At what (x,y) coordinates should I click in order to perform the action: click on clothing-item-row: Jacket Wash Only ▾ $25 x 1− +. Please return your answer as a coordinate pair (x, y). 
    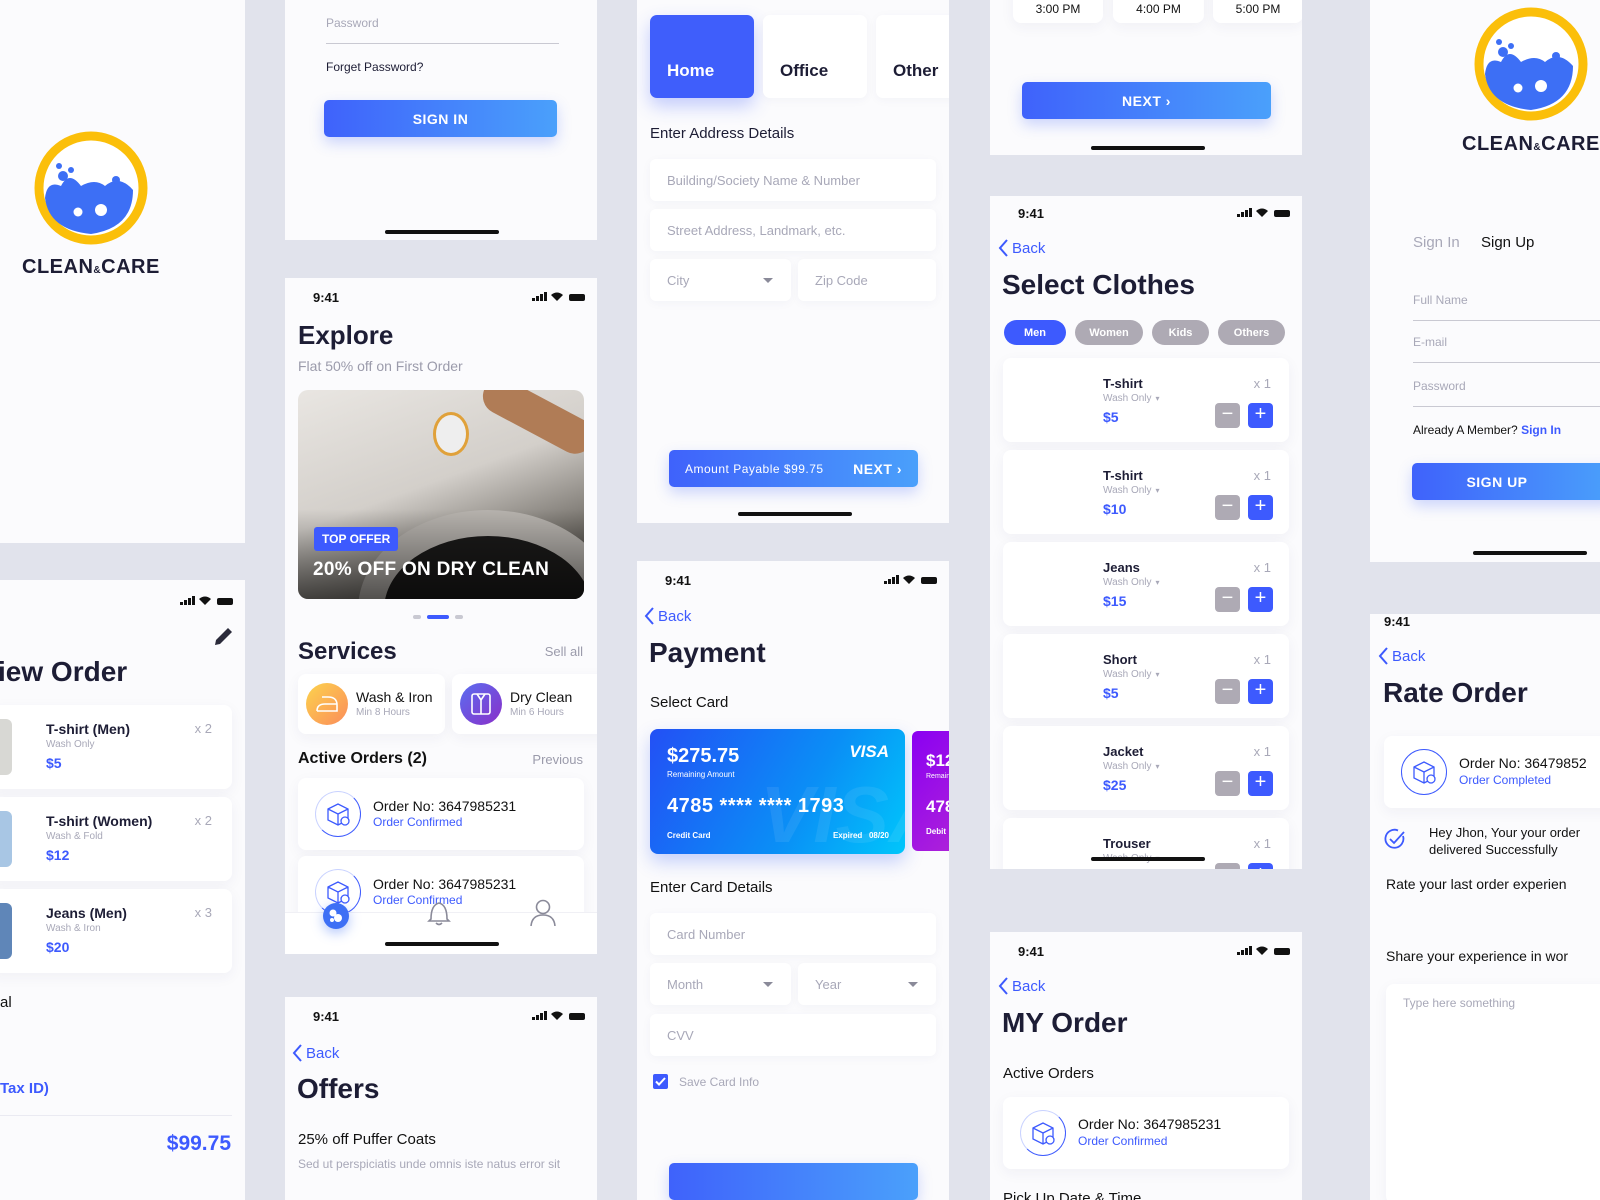
    Looking at the image, I should click on (1146, 768).